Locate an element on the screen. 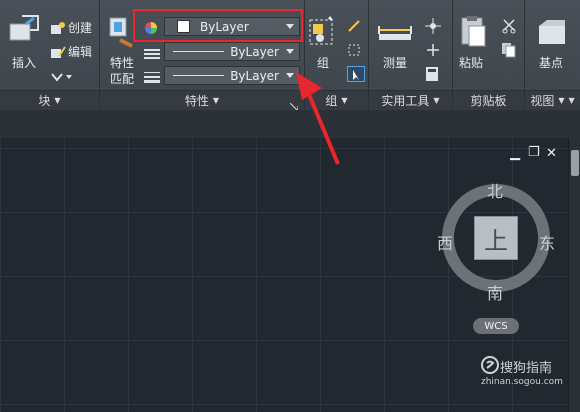 The image size is (580, 412). paste-icon is located at coordinates (473, 34).